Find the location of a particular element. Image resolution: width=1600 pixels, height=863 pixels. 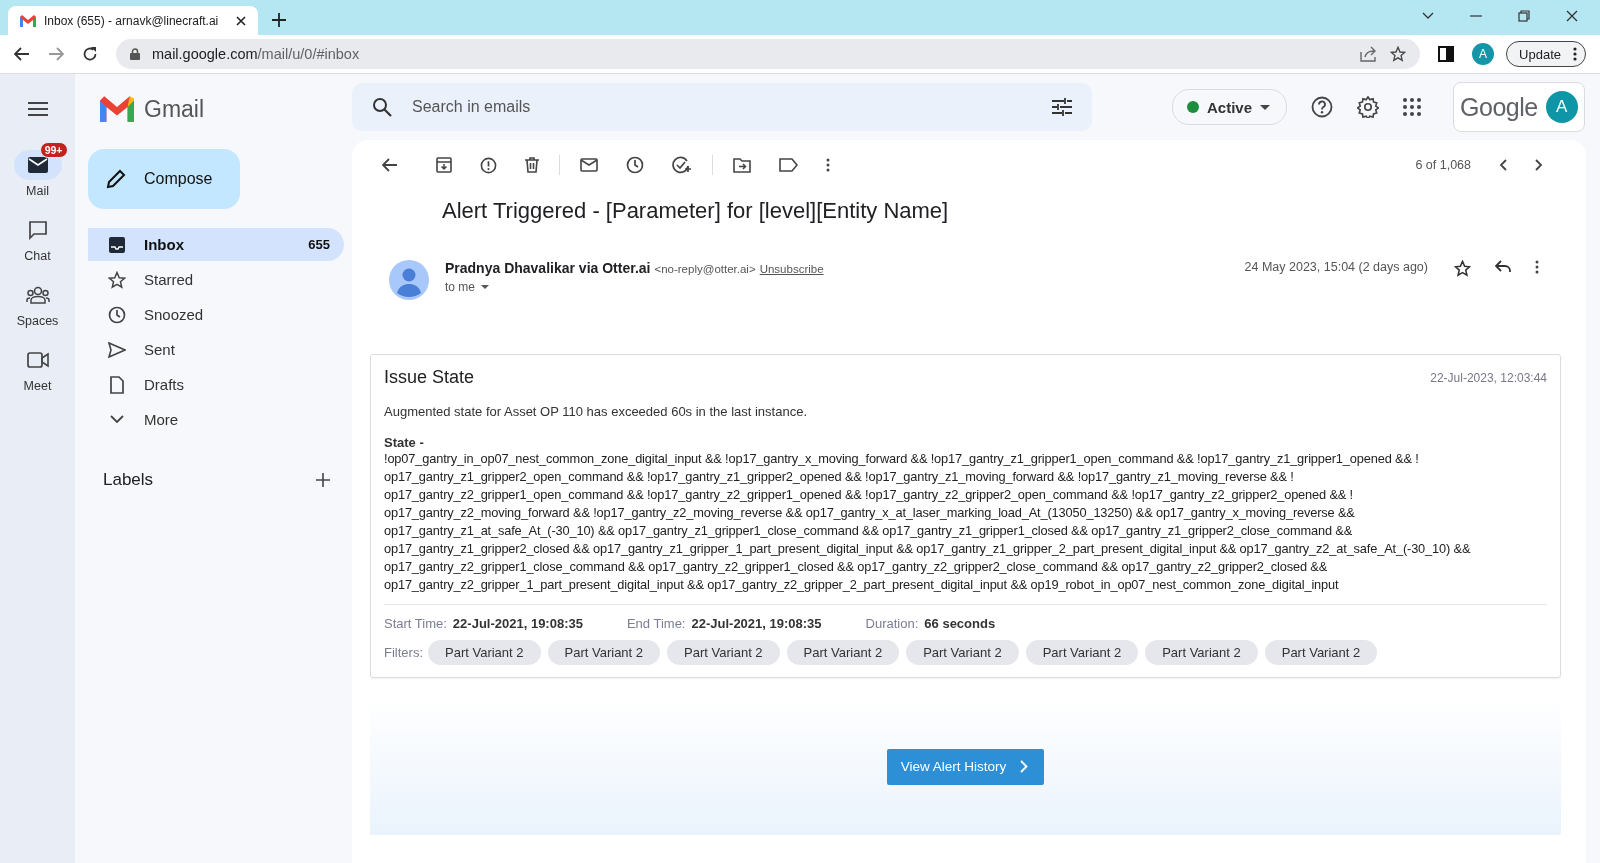

chevron-left-icon is located at coordinates (1503, 165).